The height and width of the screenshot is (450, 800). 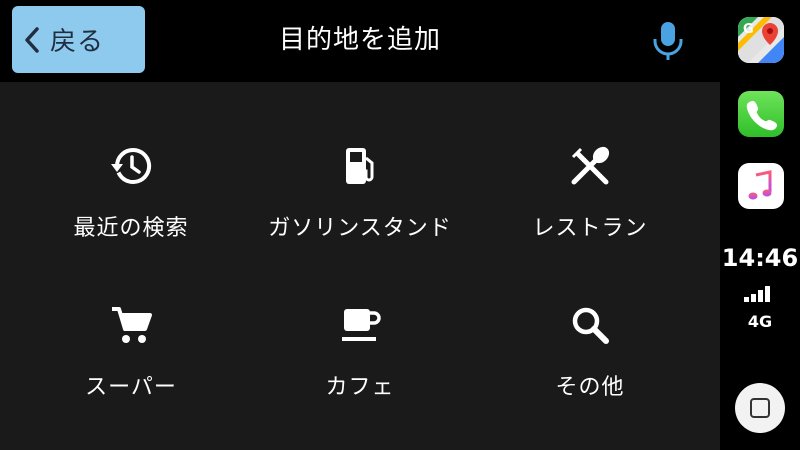 What do you see at coordinates (760, 225) in the screenshot?
I see `carplay-sidebar: G 14:46 4G` at bounding box center [760, 225].